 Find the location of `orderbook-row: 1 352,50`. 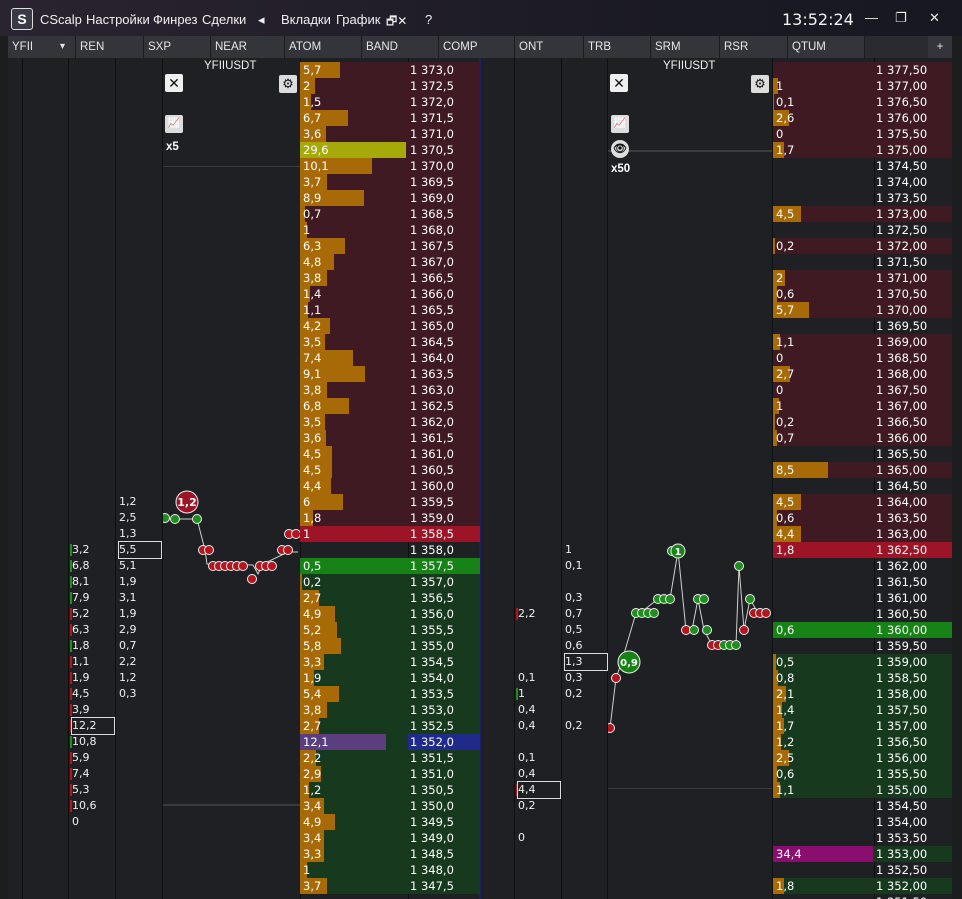

orderbook-row: 1 352,50 is located at coordinates (862, 870).